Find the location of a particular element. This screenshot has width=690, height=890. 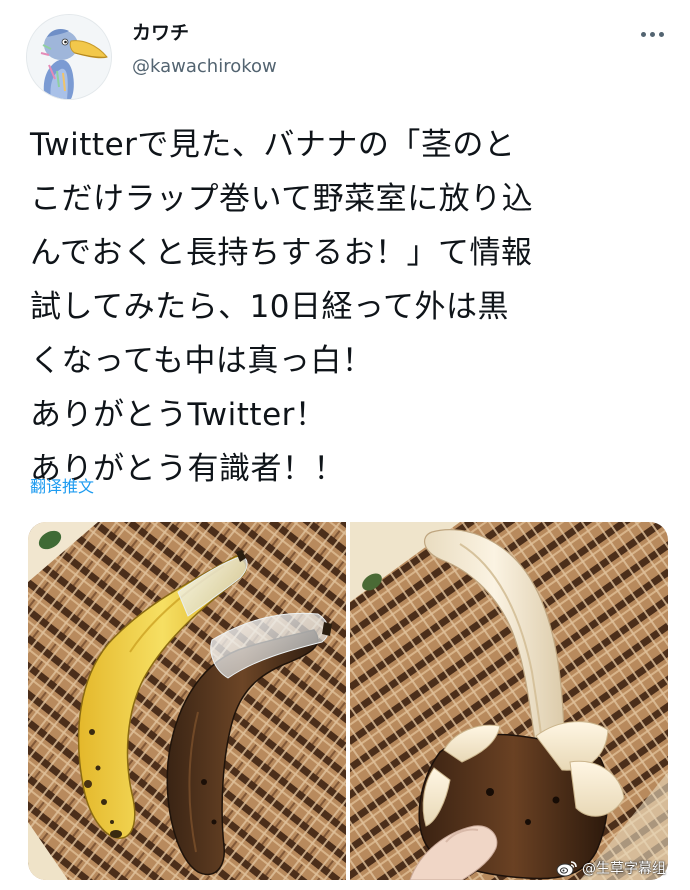

tweet-text-line: 試してみたら、10日経って外は黒 is located at coordinates (269, 307).